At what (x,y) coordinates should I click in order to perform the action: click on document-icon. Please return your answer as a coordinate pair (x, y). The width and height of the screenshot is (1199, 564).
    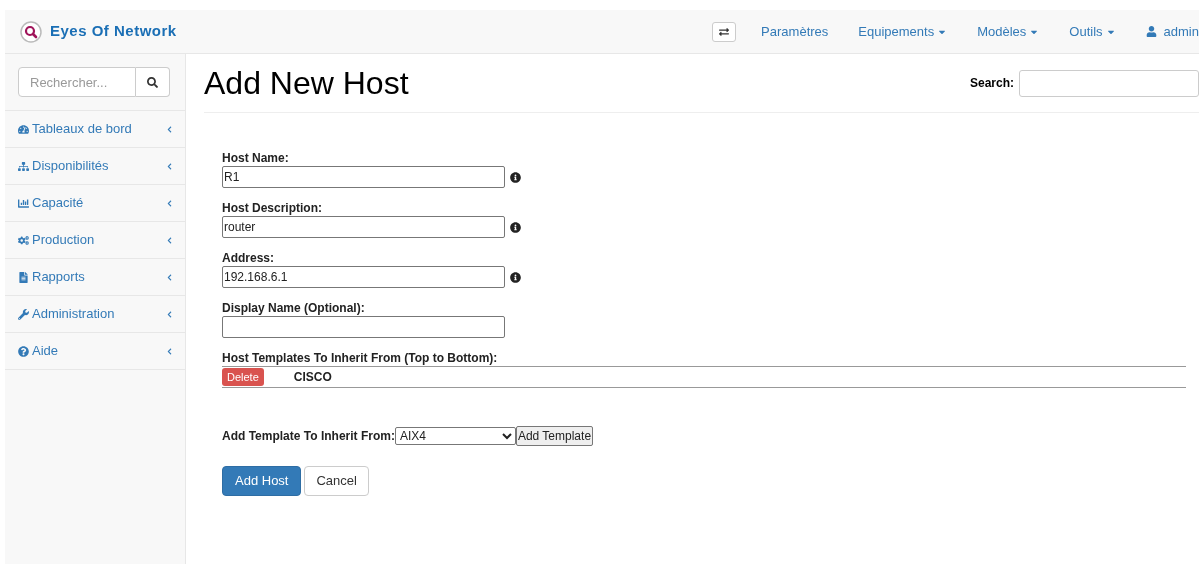
    Looking at the image, I should click on (23, 277).